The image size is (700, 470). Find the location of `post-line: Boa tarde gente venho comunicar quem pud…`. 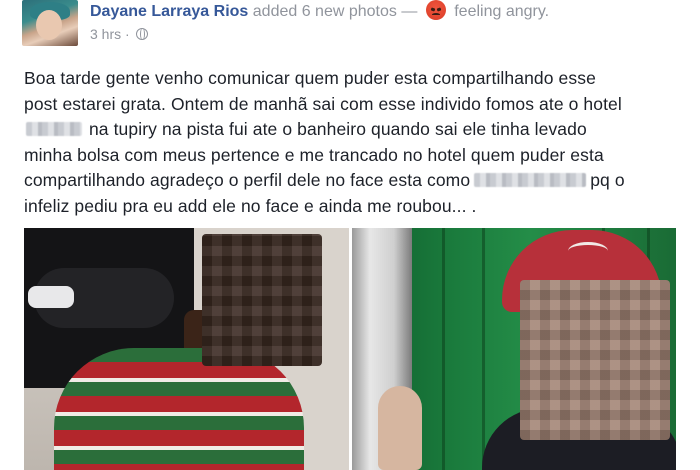

post-line: Boa tarde gente venho comunicar quem pud… is located at coordinates (310, 78).